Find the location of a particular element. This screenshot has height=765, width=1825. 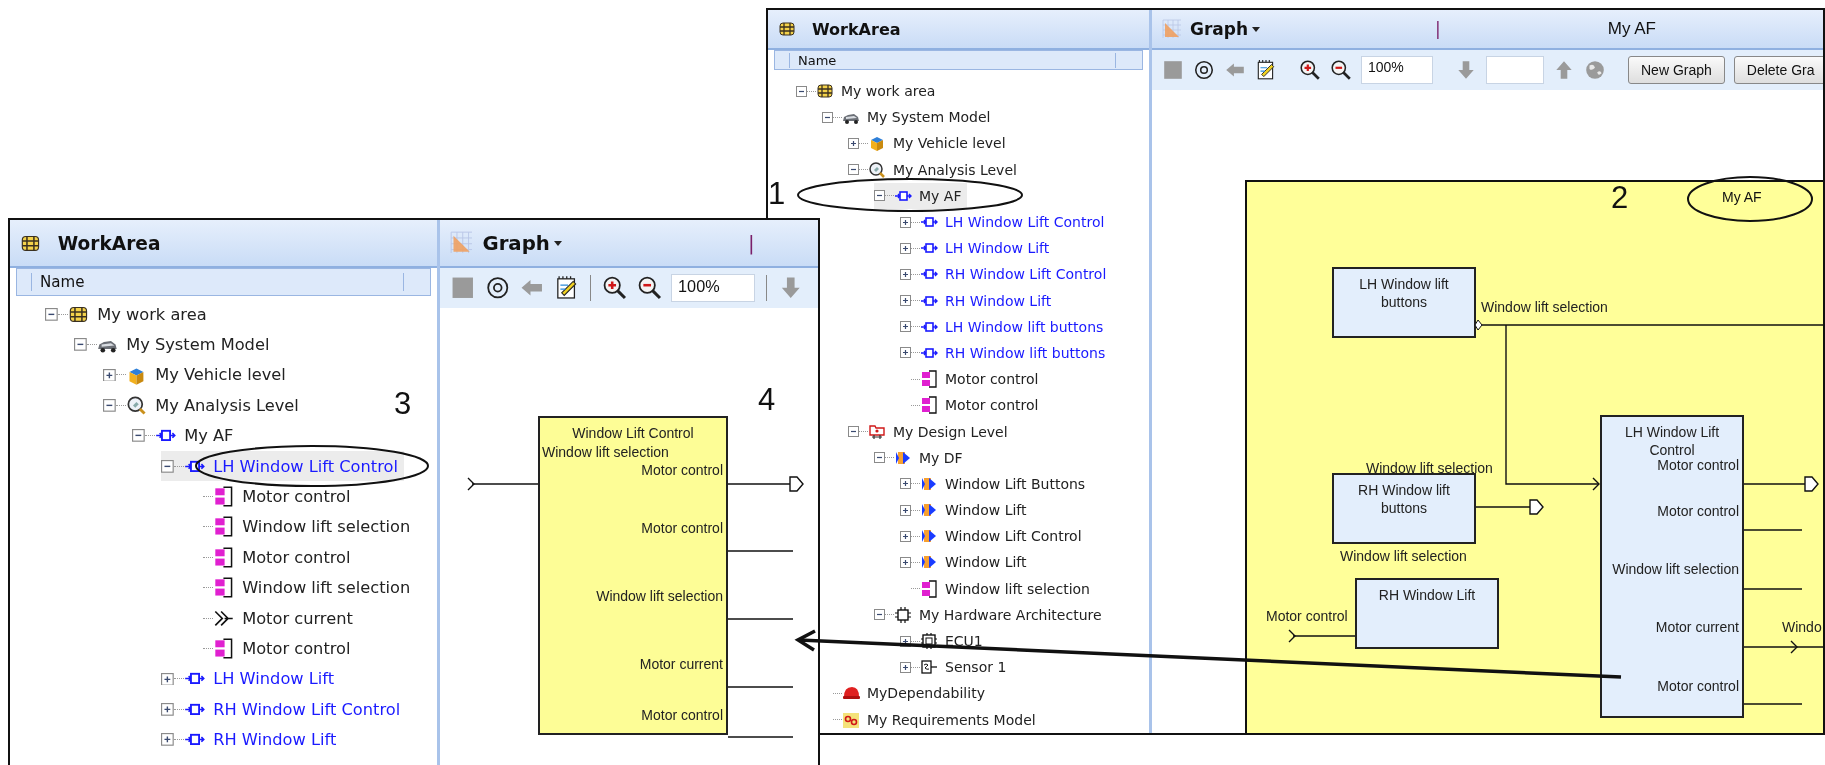

tree-item: ECU1 is located at coordinates (944, 641).